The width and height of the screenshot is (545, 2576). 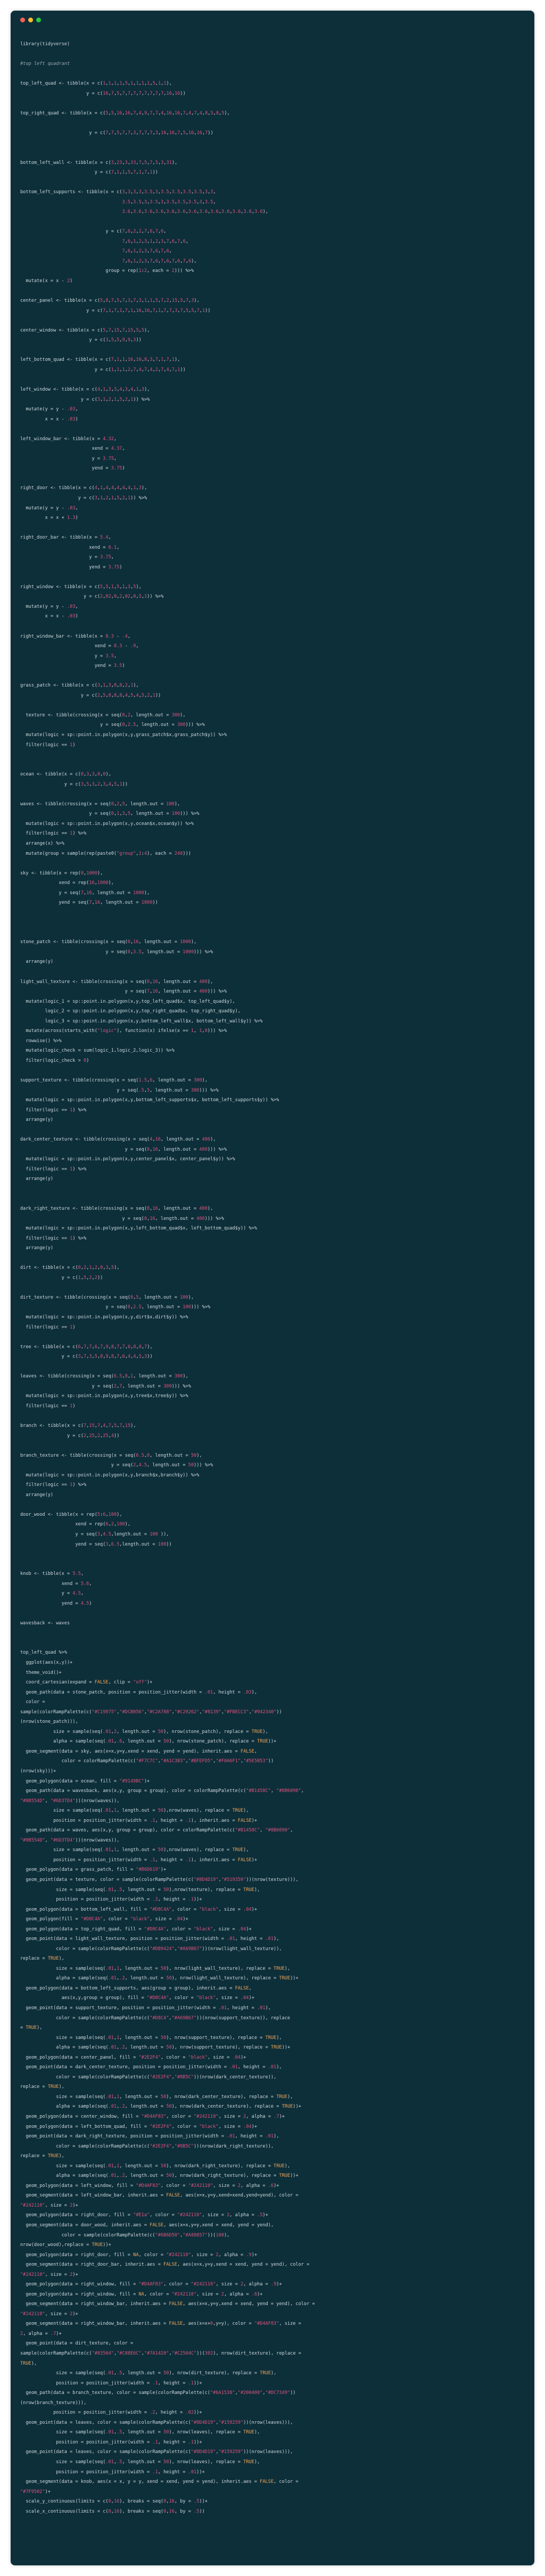 What do you see at coordinates (103, 94) in the screenshot?
I see `code-line: y = c(16,7,5,7,7,7,7,7,7,7,7,16,16))` at bounding box center [103, 94].